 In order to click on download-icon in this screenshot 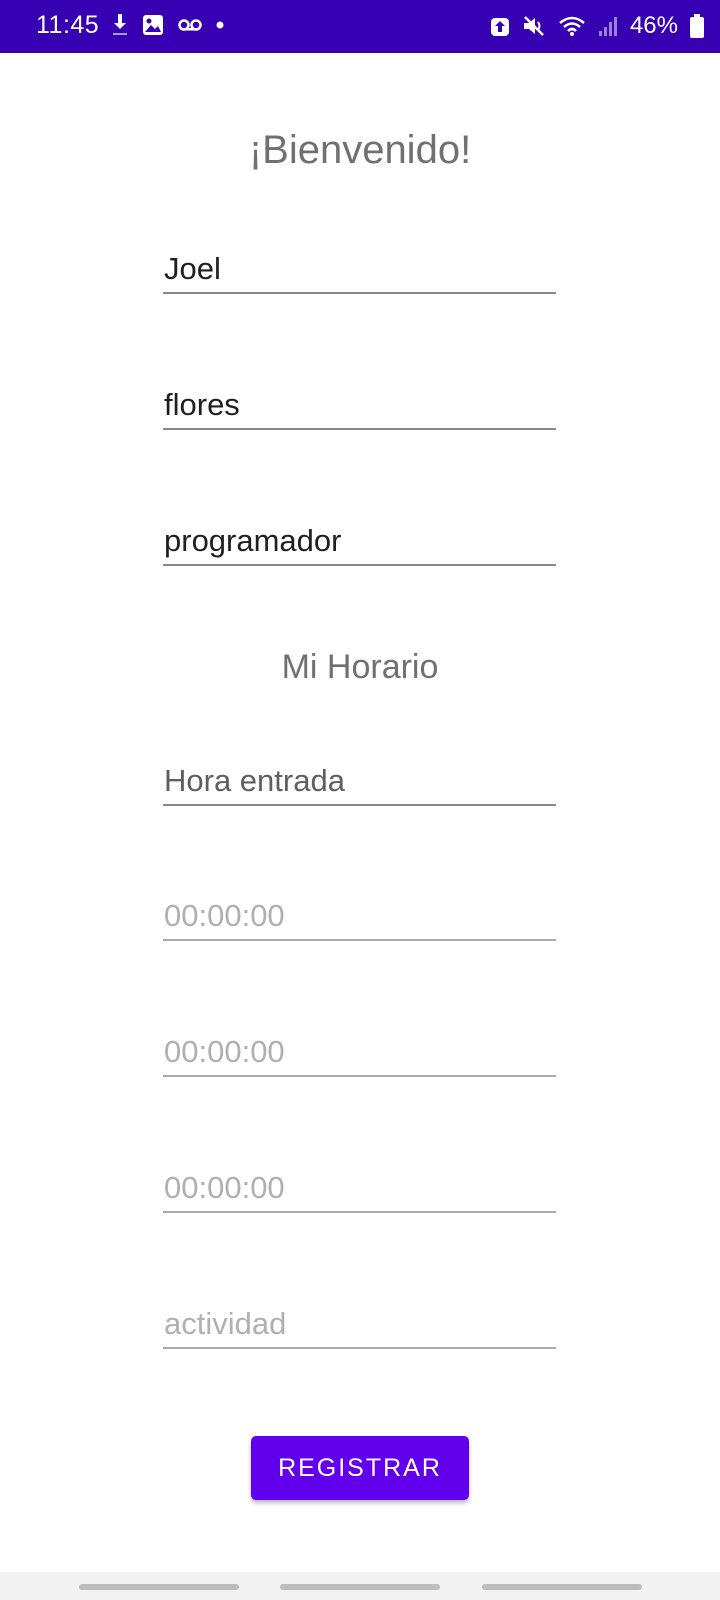, I will do `click(120, 25)`.